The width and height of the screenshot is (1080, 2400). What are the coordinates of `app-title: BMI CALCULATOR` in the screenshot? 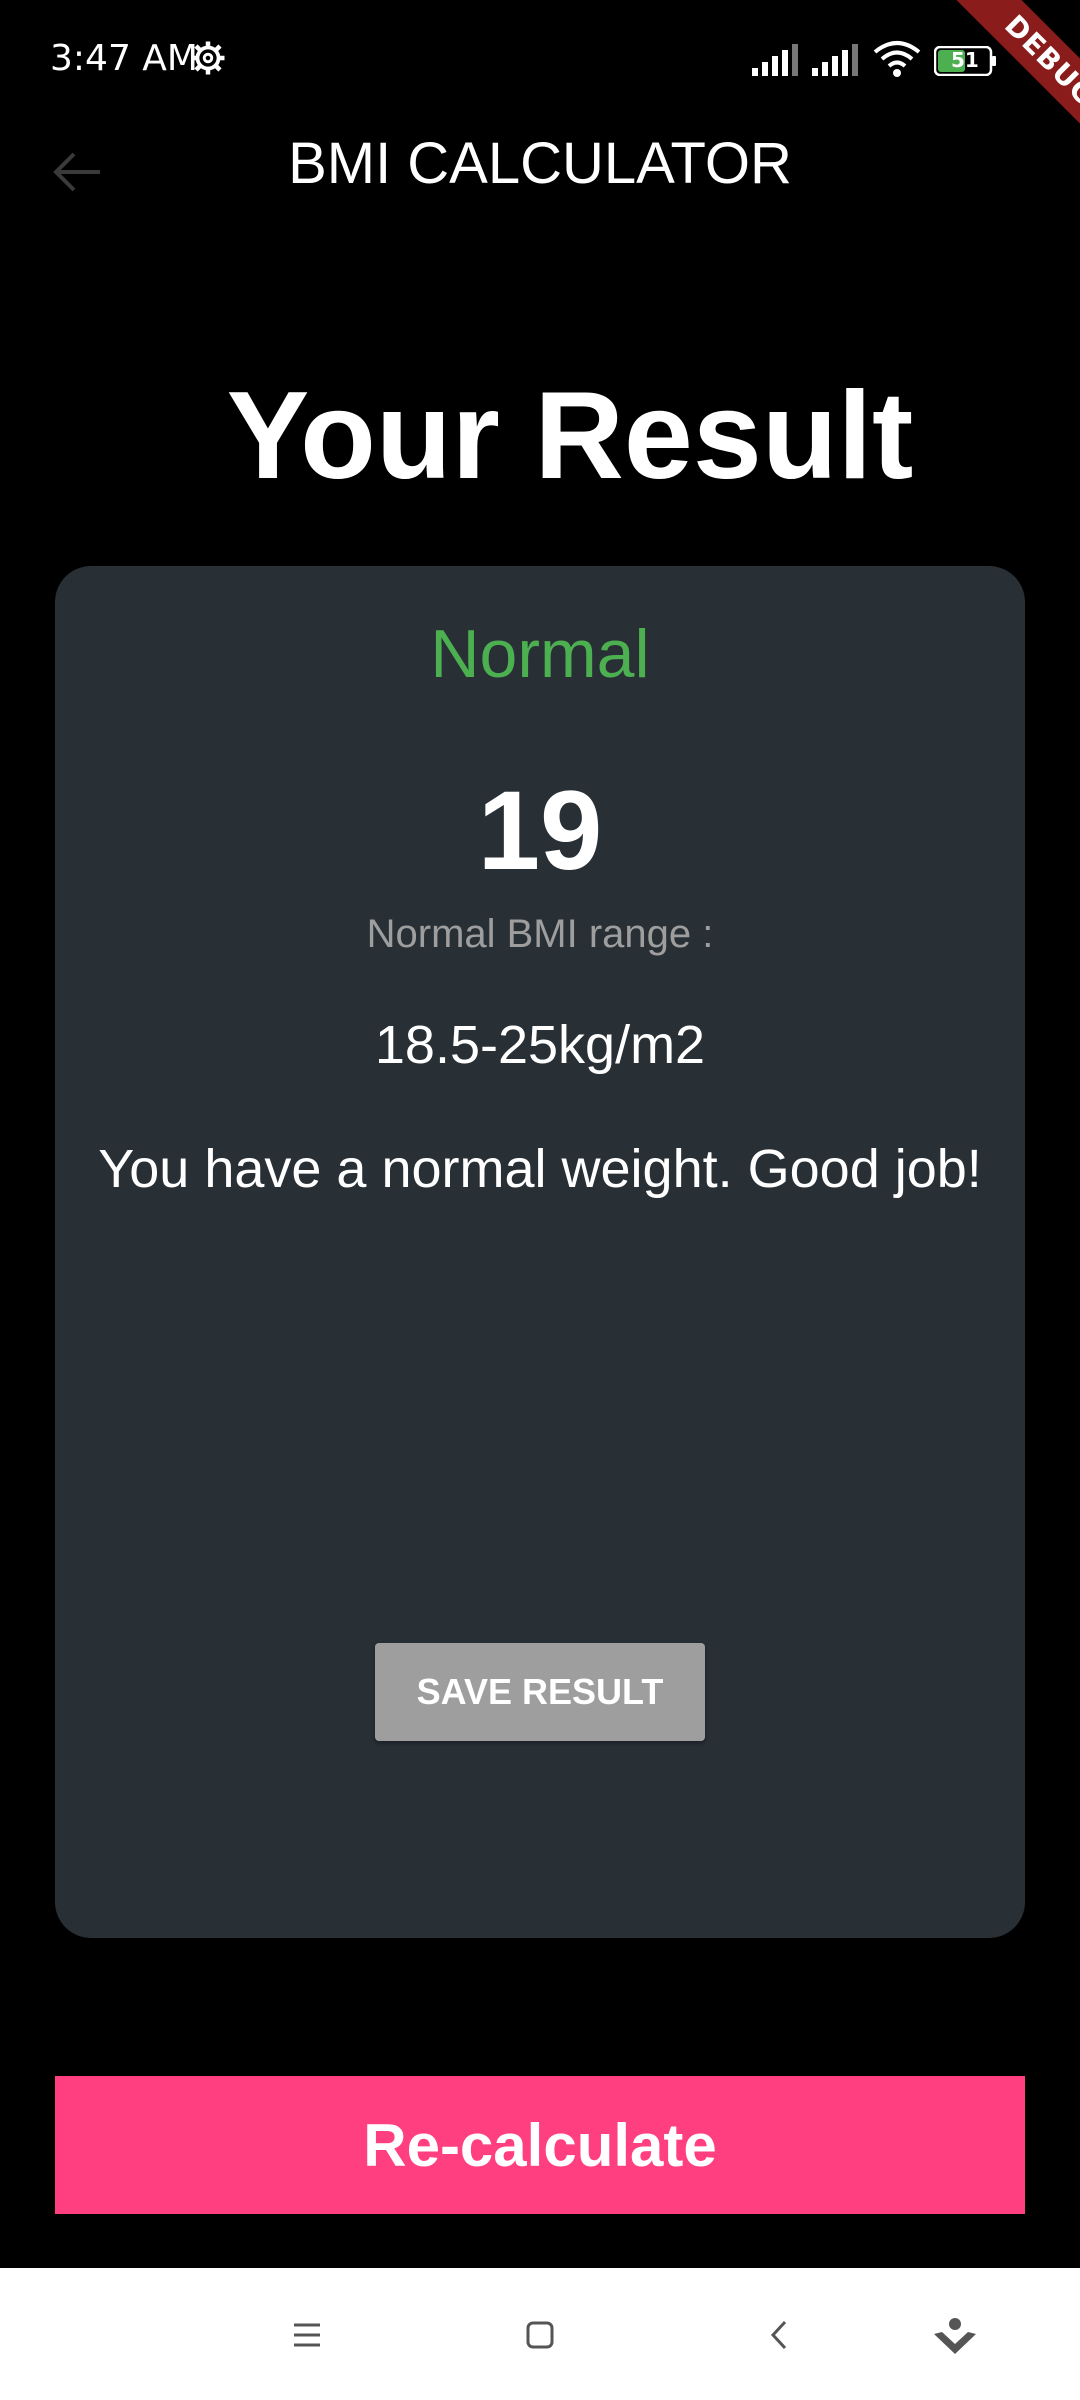 It's located at (540, 163).